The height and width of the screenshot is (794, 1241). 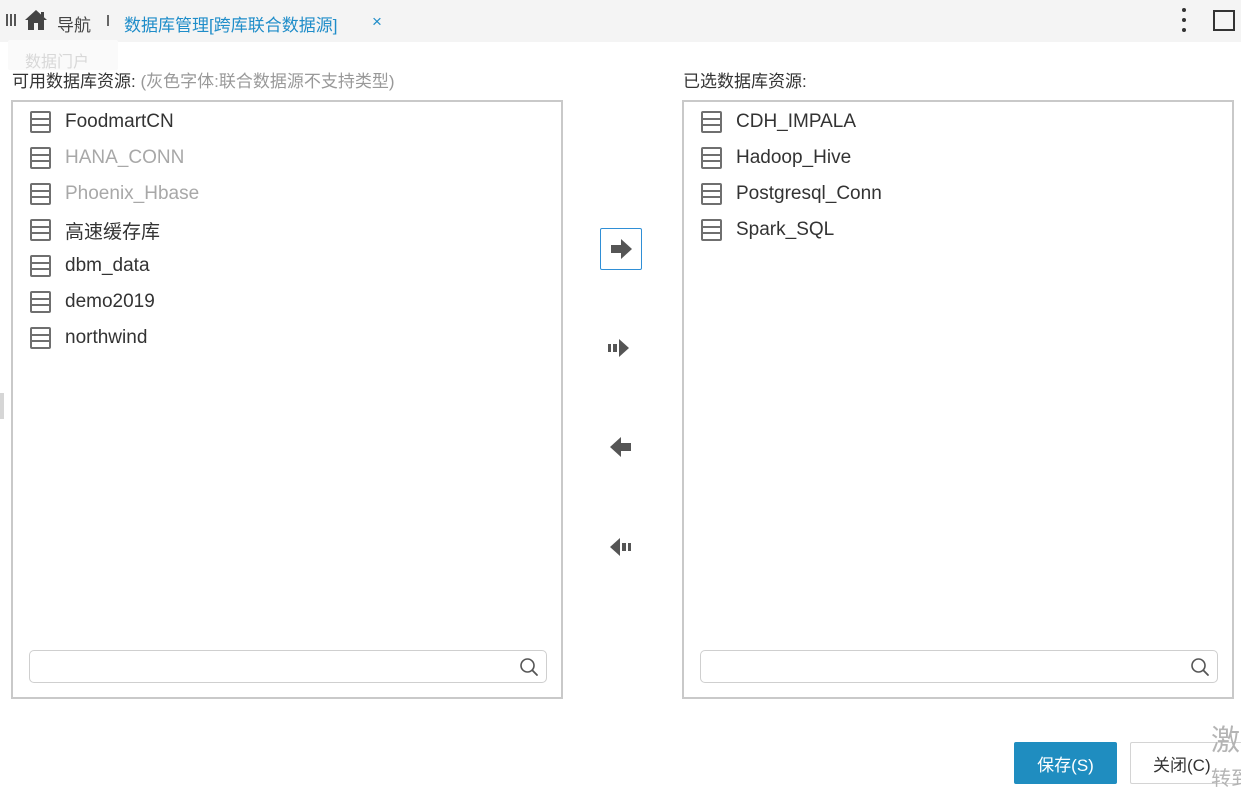 I want to click on tab-close-icon: ×, so click(x=377, y=22).